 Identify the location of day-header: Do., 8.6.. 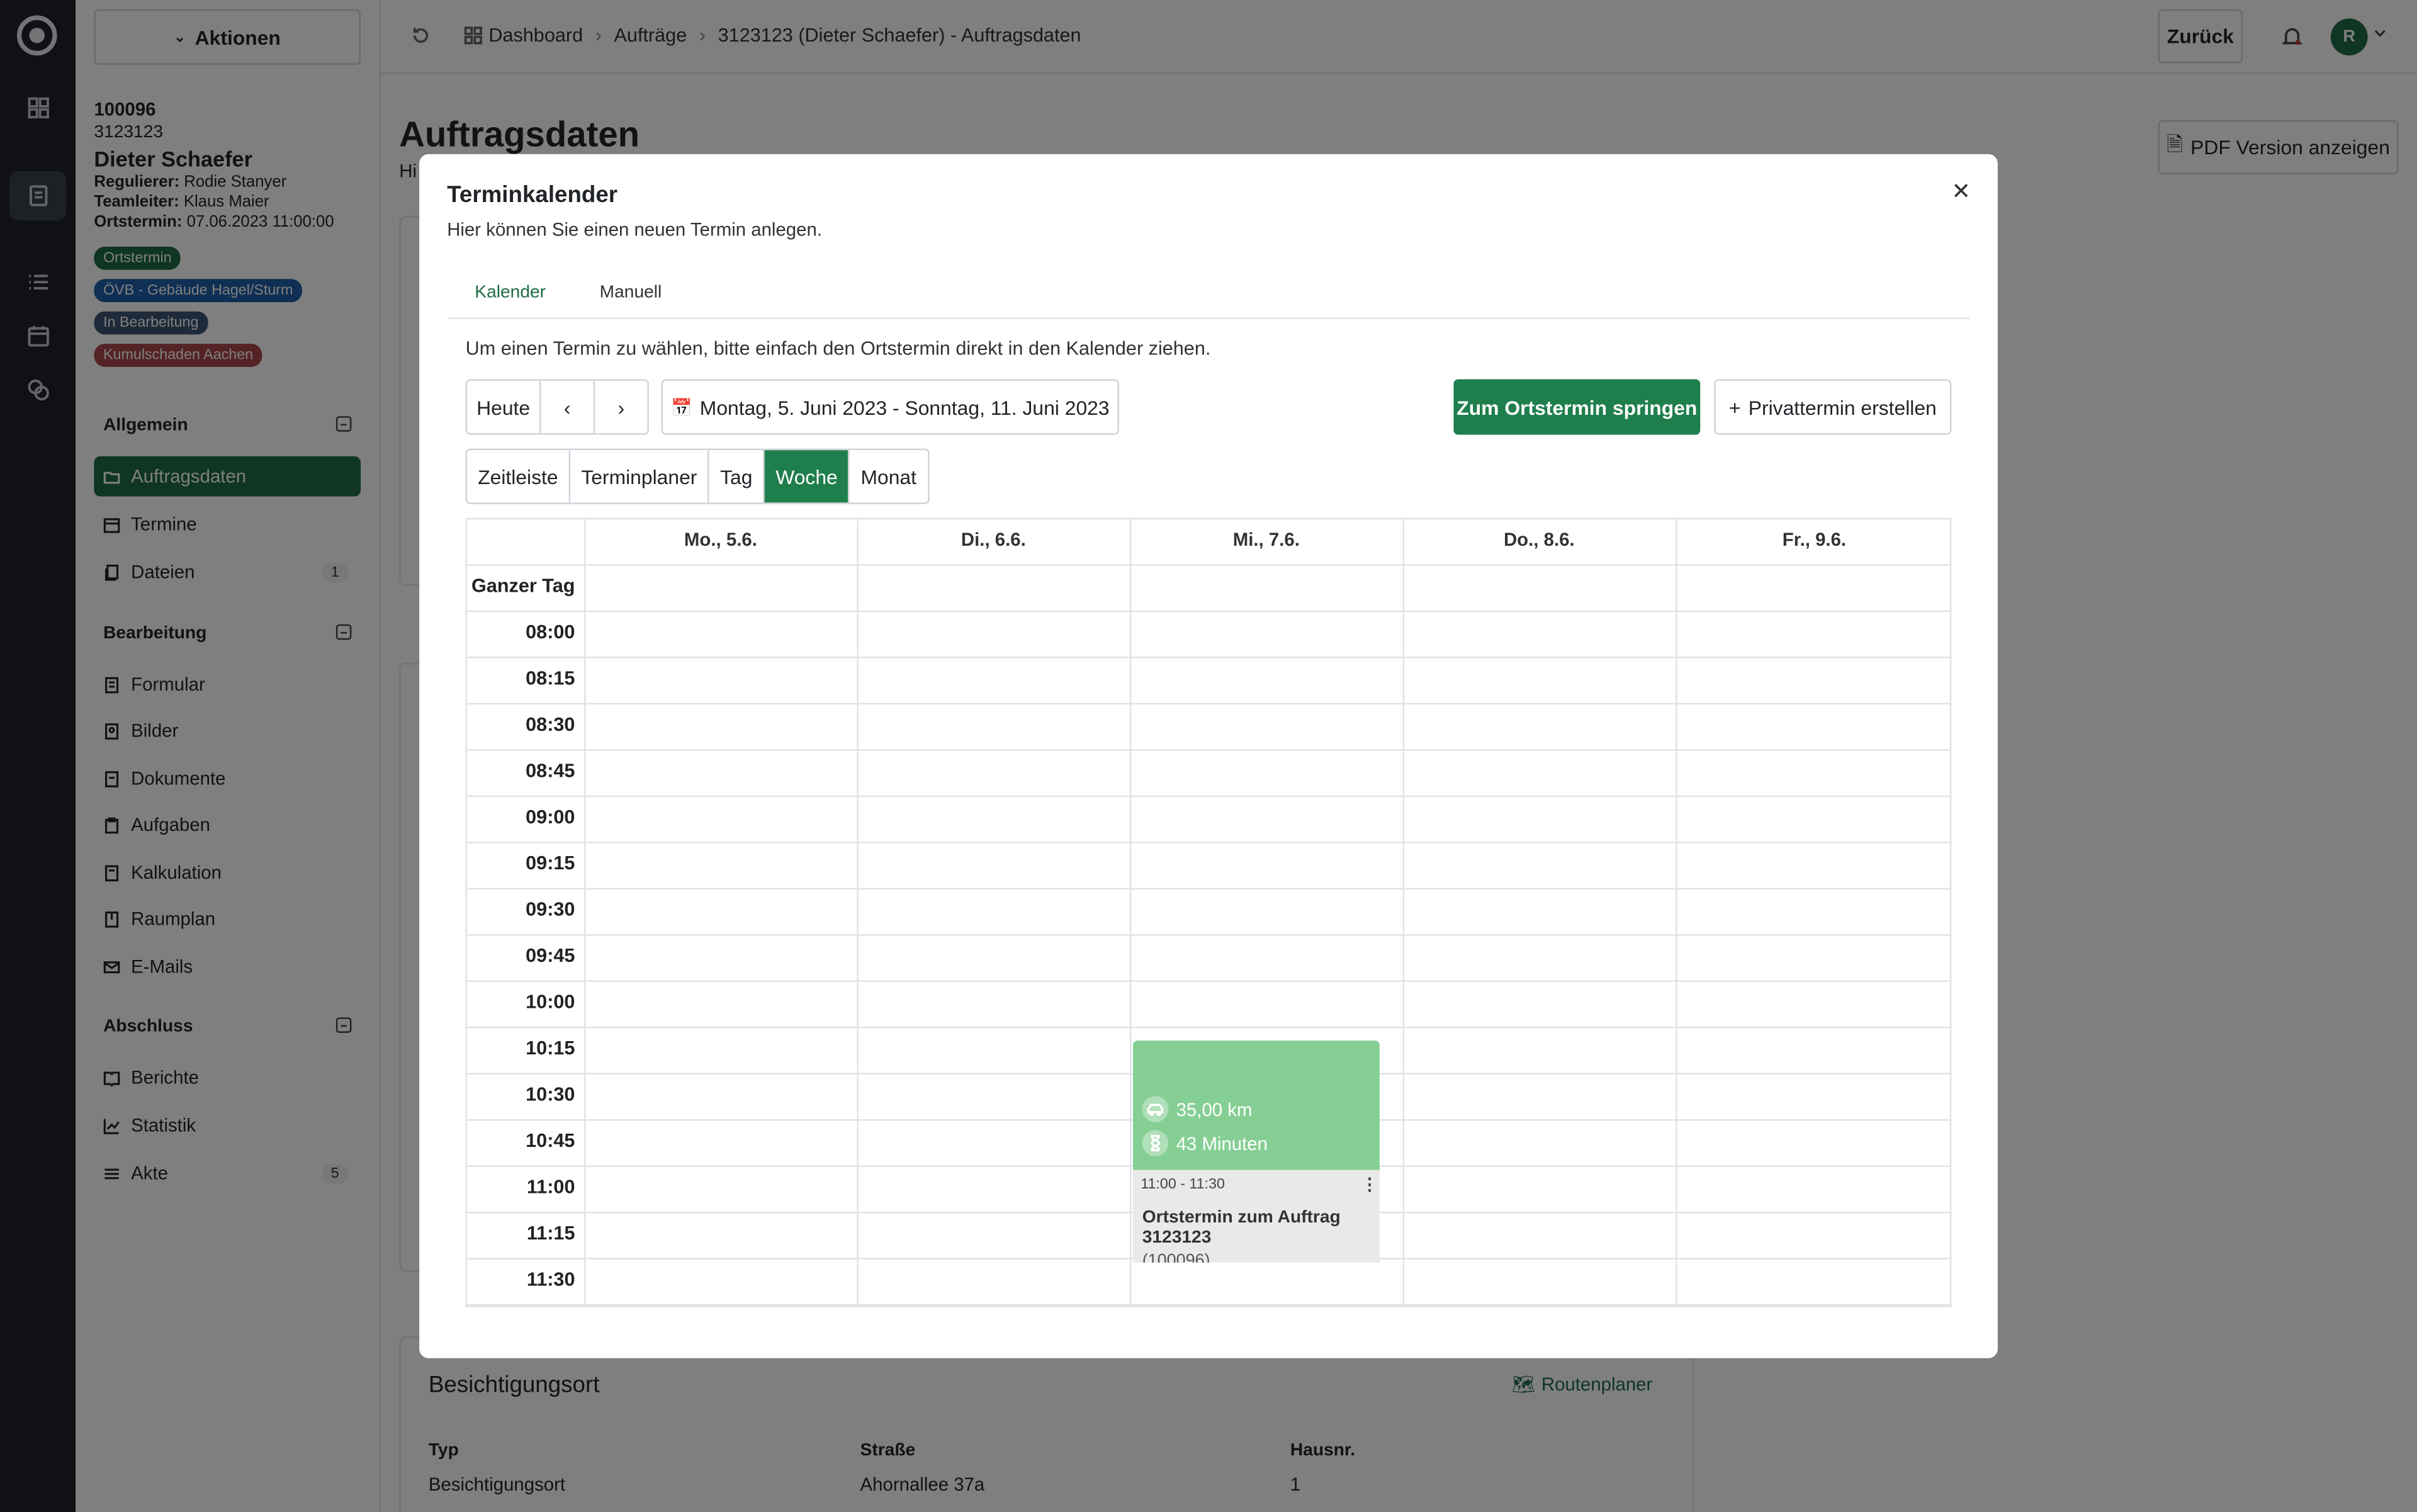
(1539, 540).